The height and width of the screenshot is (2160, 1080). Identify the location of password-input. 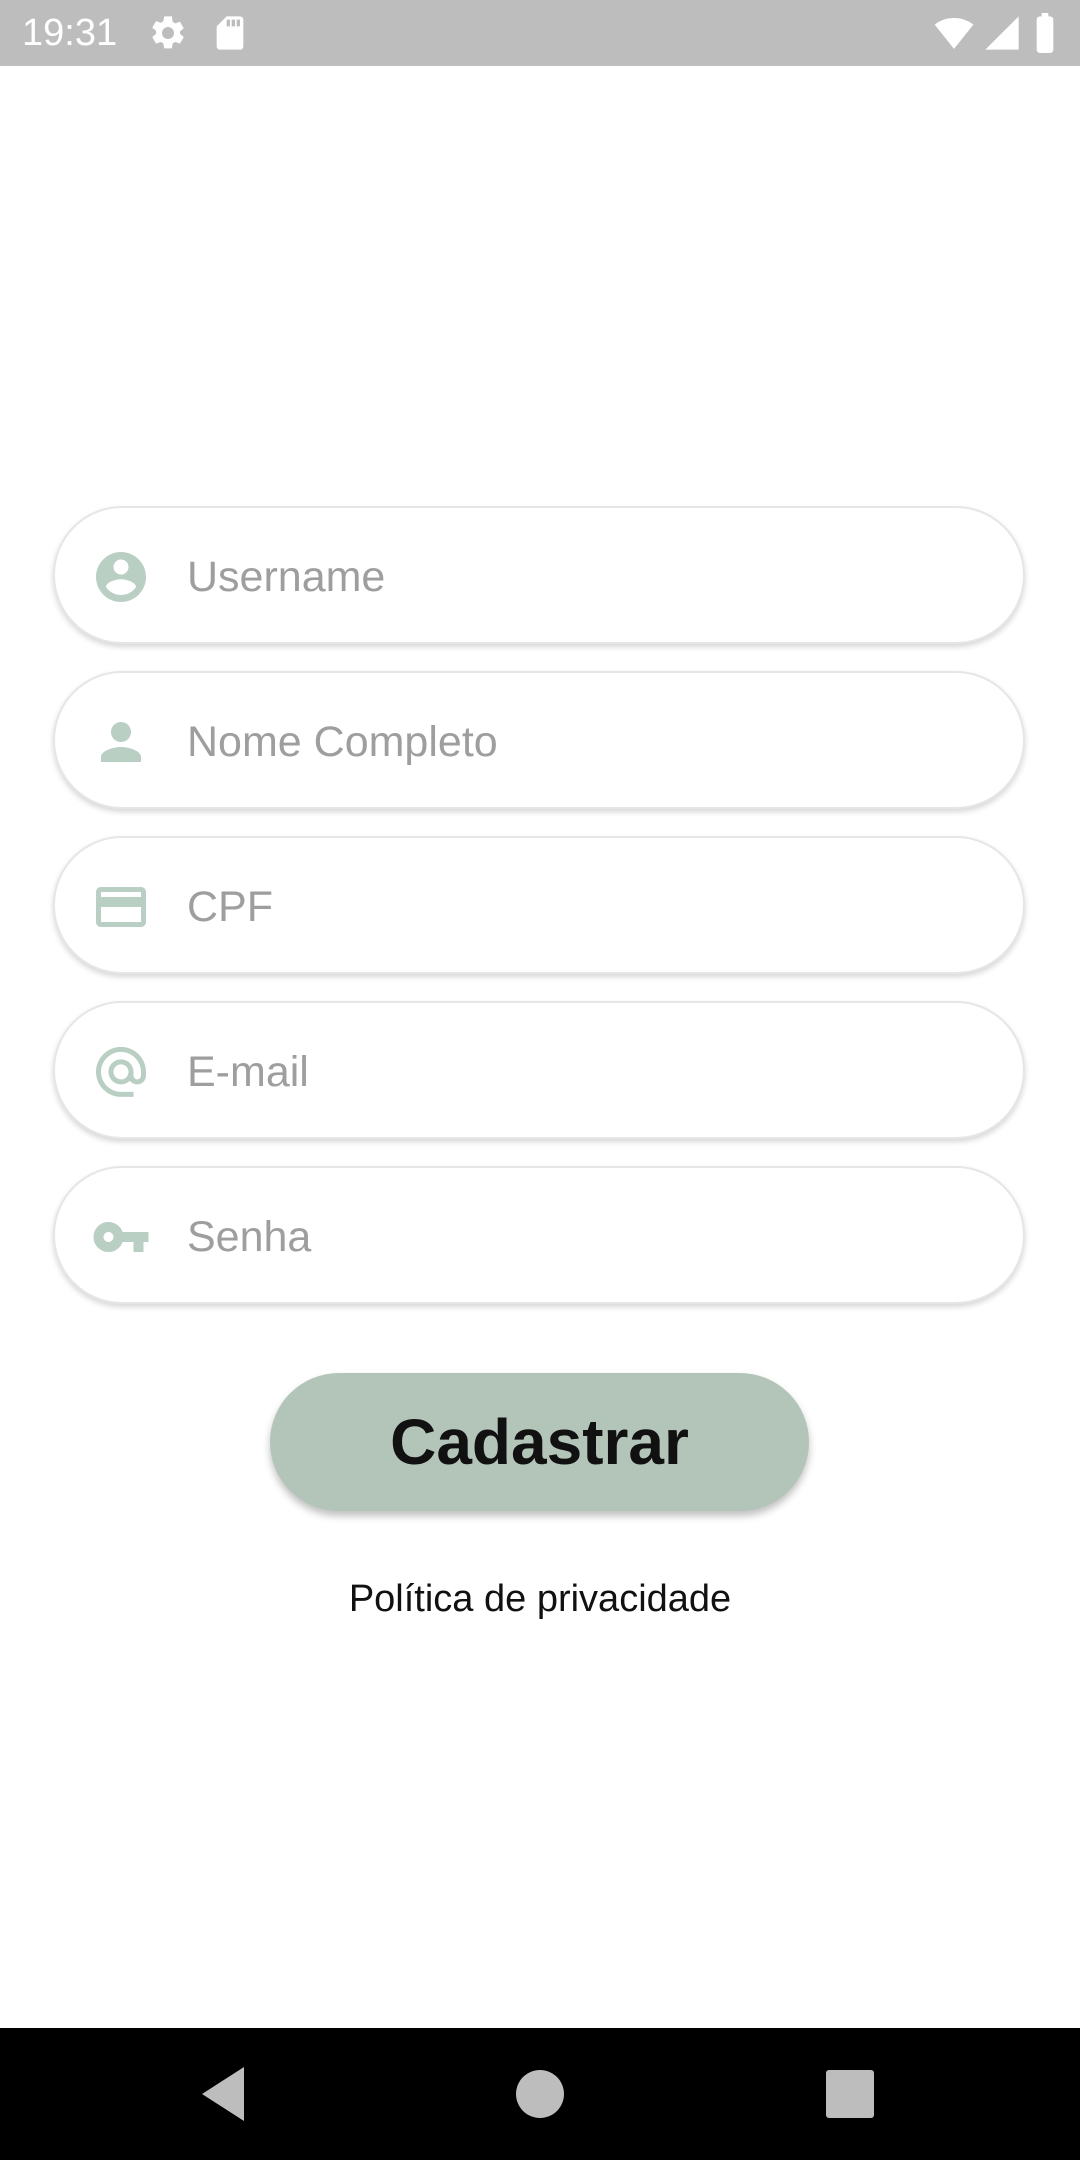
(587, 1237).